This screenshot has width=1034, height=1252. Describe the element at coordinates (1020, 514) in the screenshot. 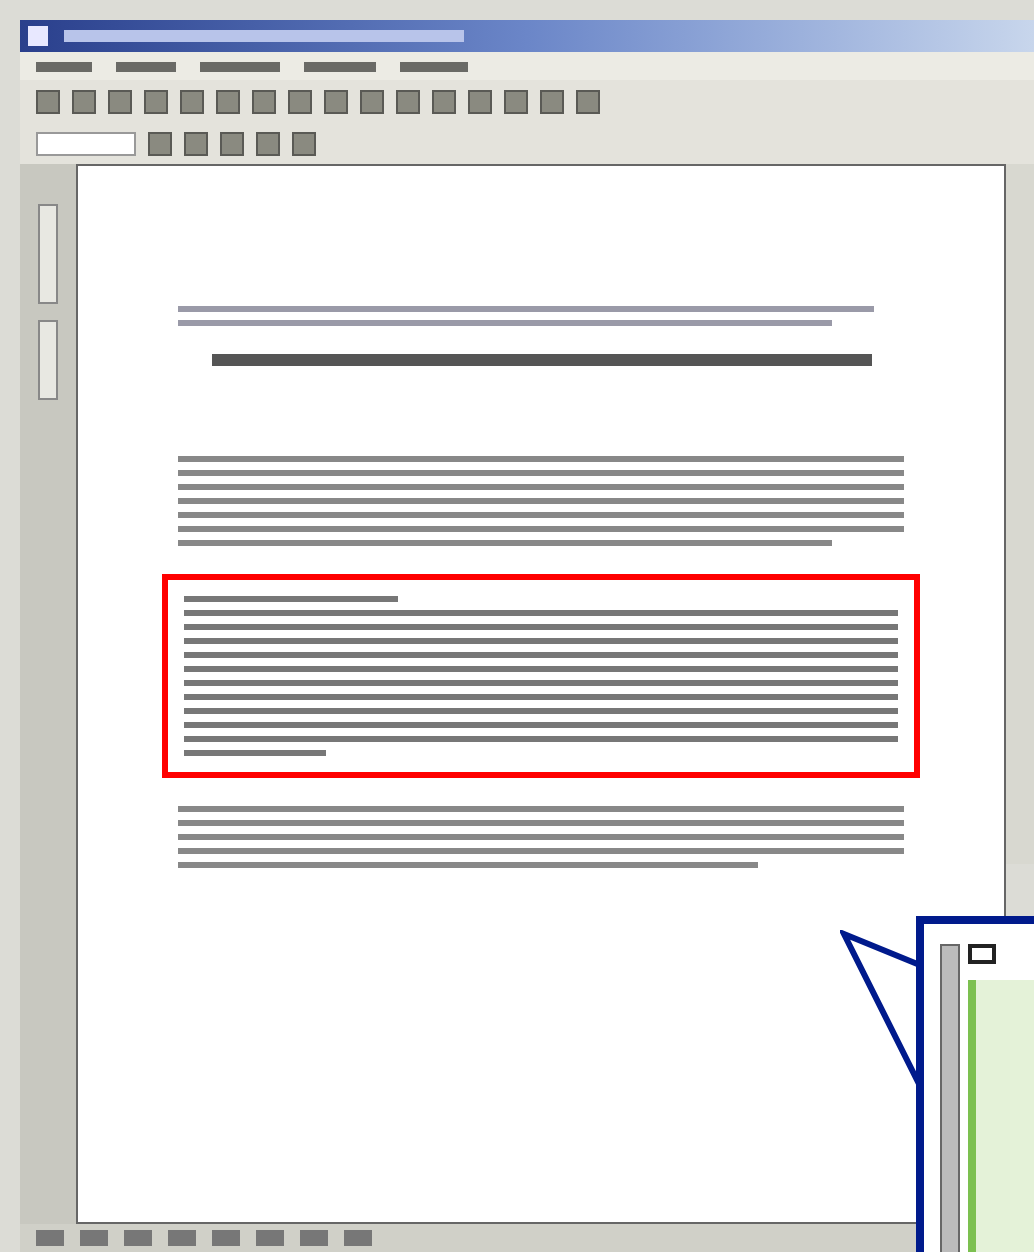

I see `scrollbar` at that location.